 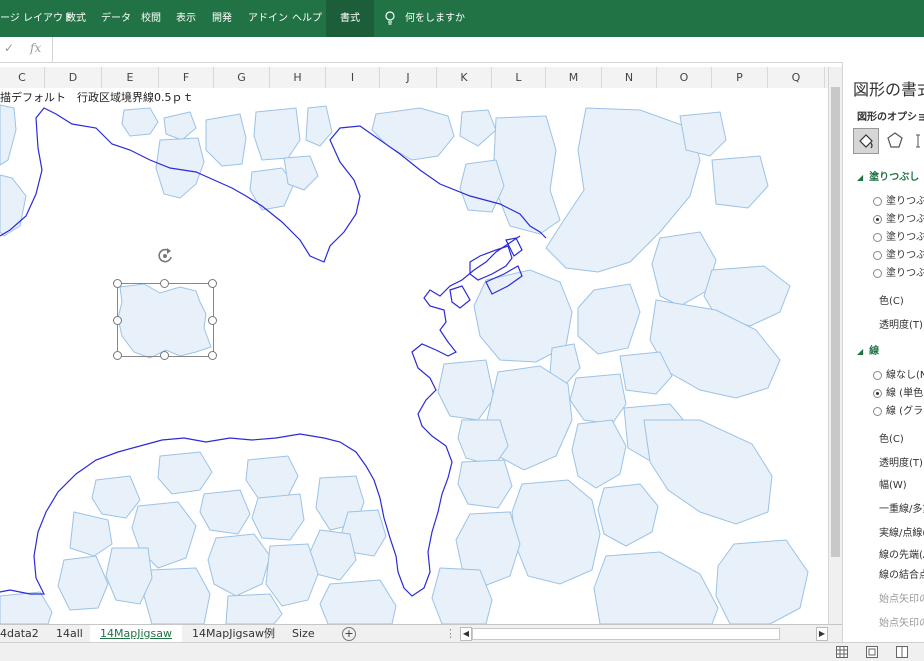 I want to click on fill-section-header: ◢ 塗りつぶし, so click(x=888, y=175).